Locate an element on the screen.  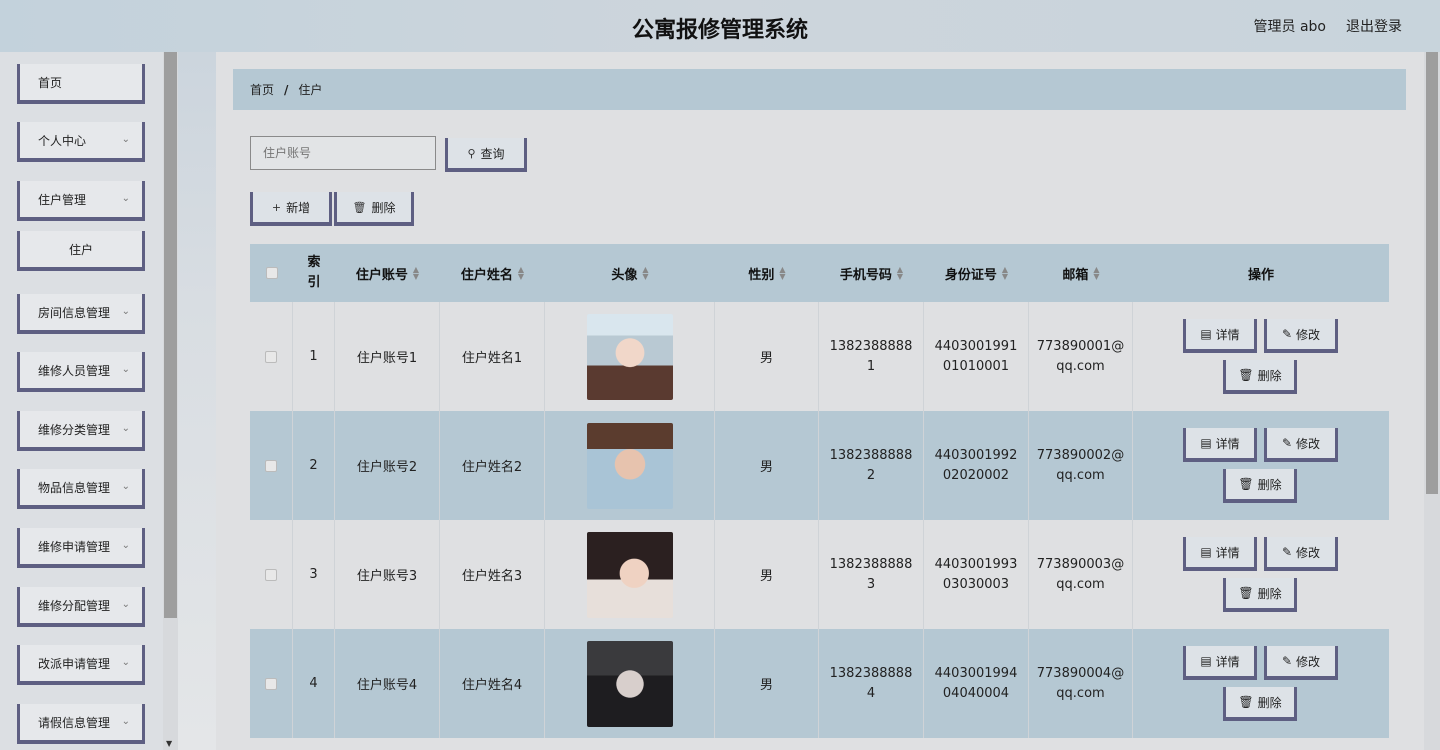
user-label: 管理员 abo is located at coordinates (1290, 26).